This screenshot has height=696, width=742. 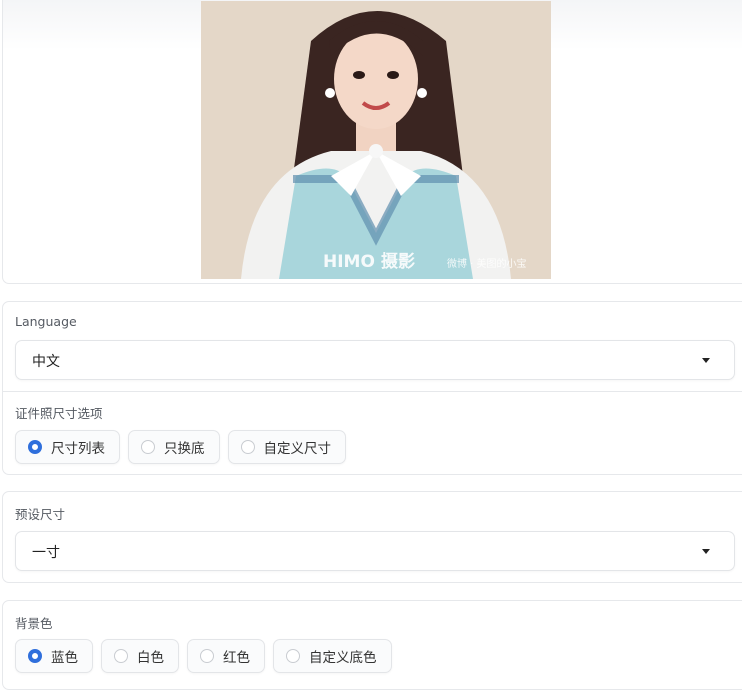 I want to click on radio-label: 自定义尺寸, so click(x=297, y=449).